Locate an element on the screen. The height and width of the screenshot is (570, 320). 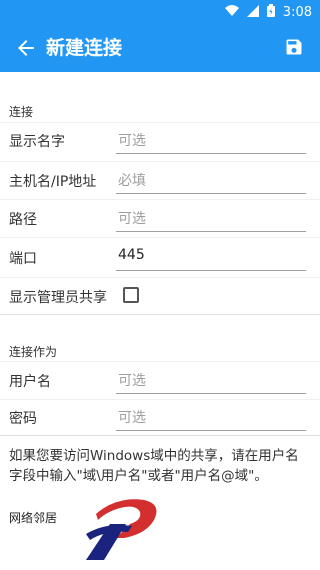
password-placeholder: 可选 is located at coordinates (132, 418).